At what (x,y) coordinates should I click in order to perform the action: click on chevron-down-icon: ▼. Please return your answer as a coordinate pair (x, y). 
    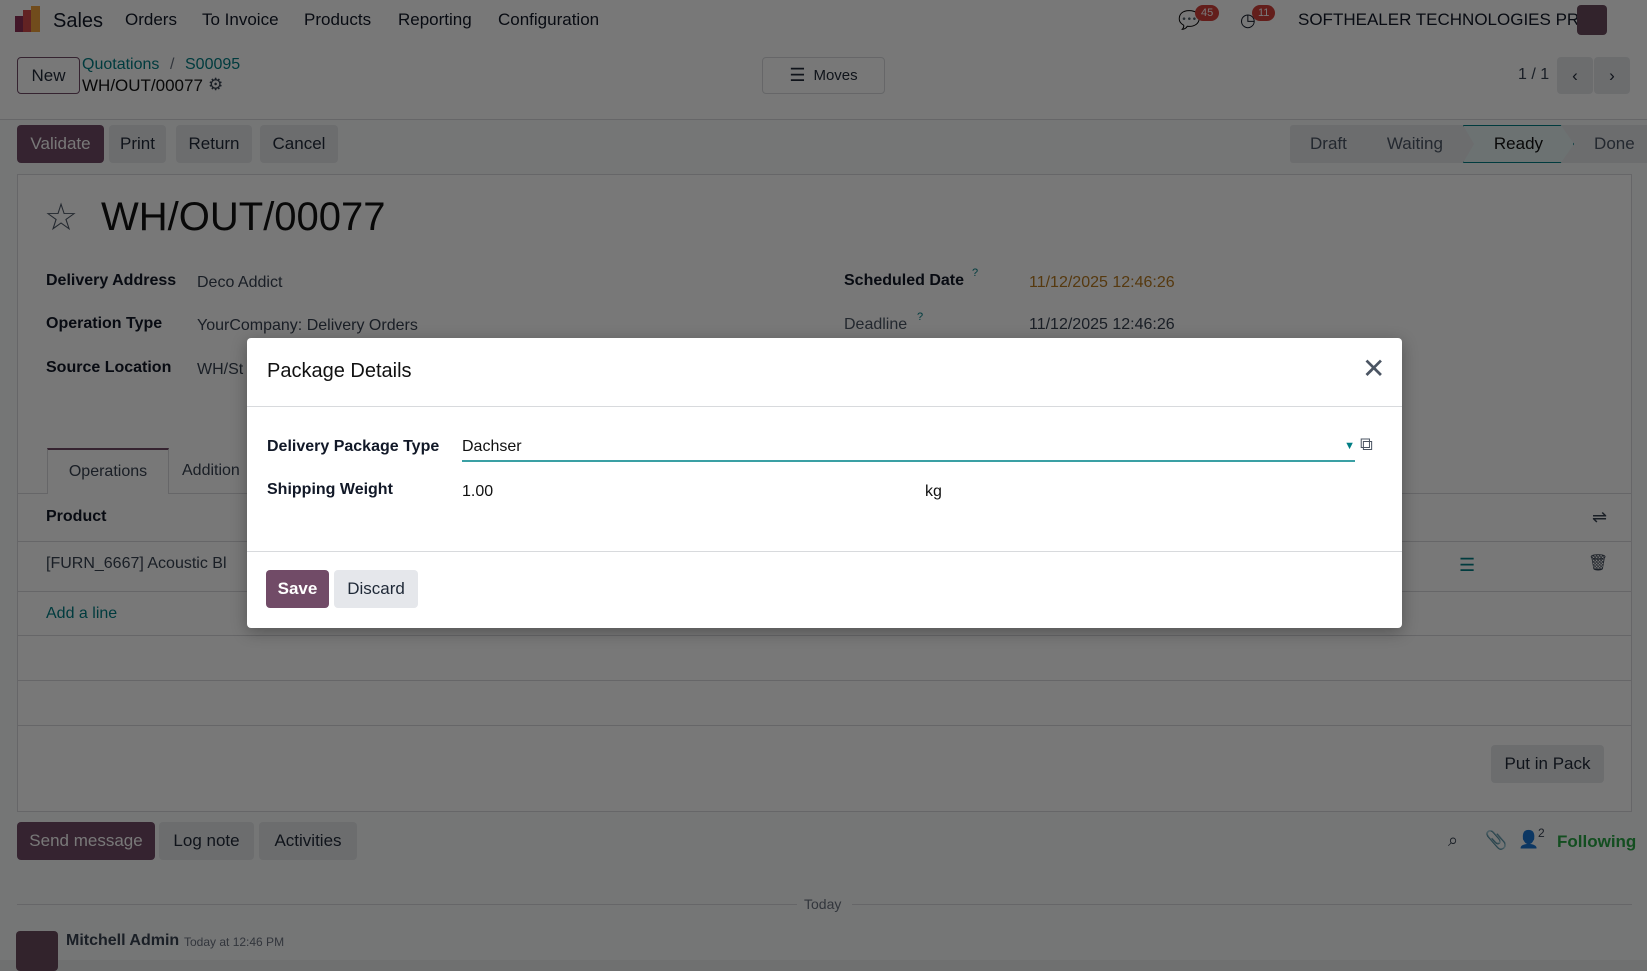
    Looking at the image, I should click on (1349, 446).